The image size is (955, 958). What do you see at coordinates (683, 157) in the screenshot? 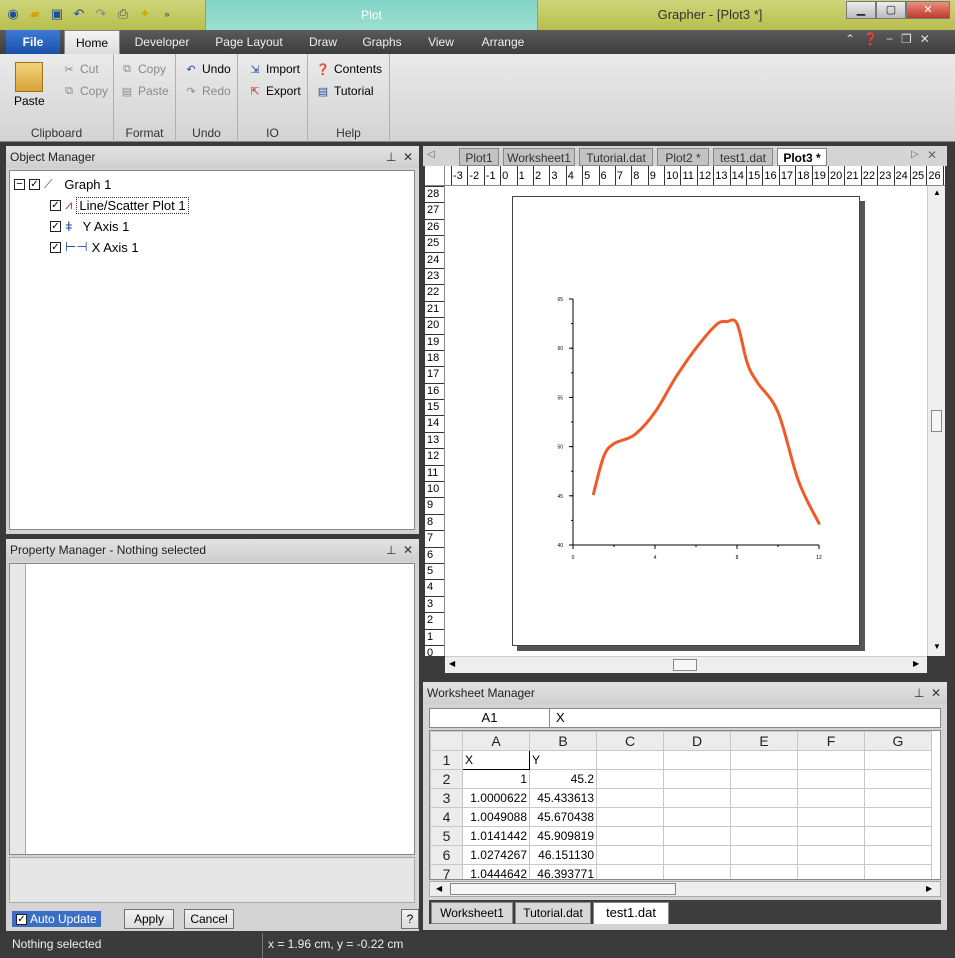
I see `doc-tab-plot2: Plot2 *` at bounding box center [683, 157].